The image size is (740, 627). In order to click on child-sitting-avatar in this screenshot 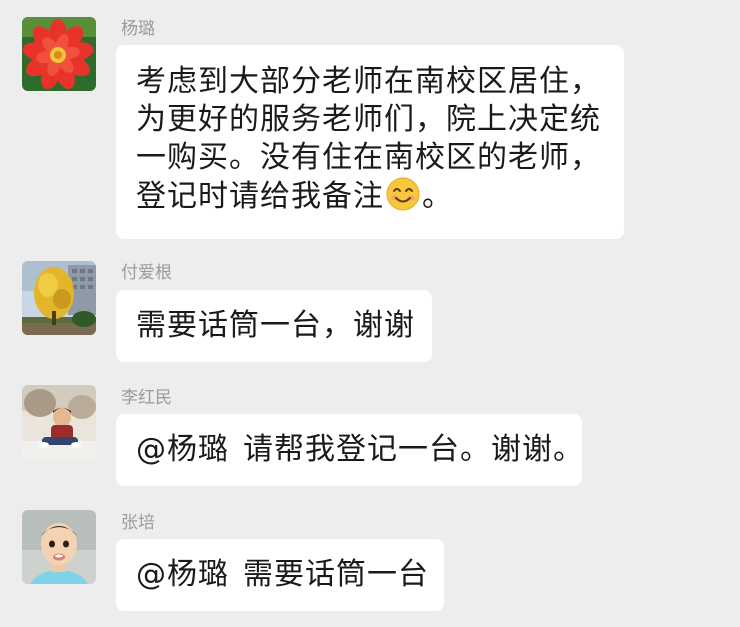, I will do `click(59, 422)`.